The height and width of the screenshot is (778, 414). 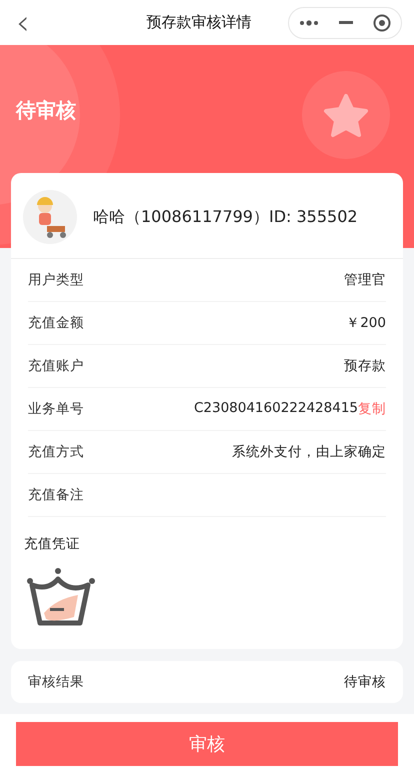 I want to click on status-title: 待审核, so click(x=46, y=110).